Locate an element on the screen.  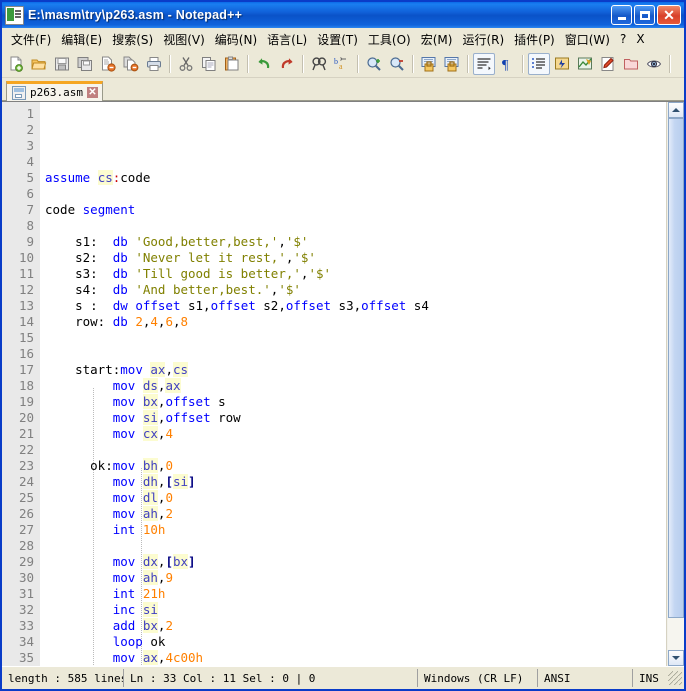
status-encoding: ANSI is located at coordinates (585, 678).